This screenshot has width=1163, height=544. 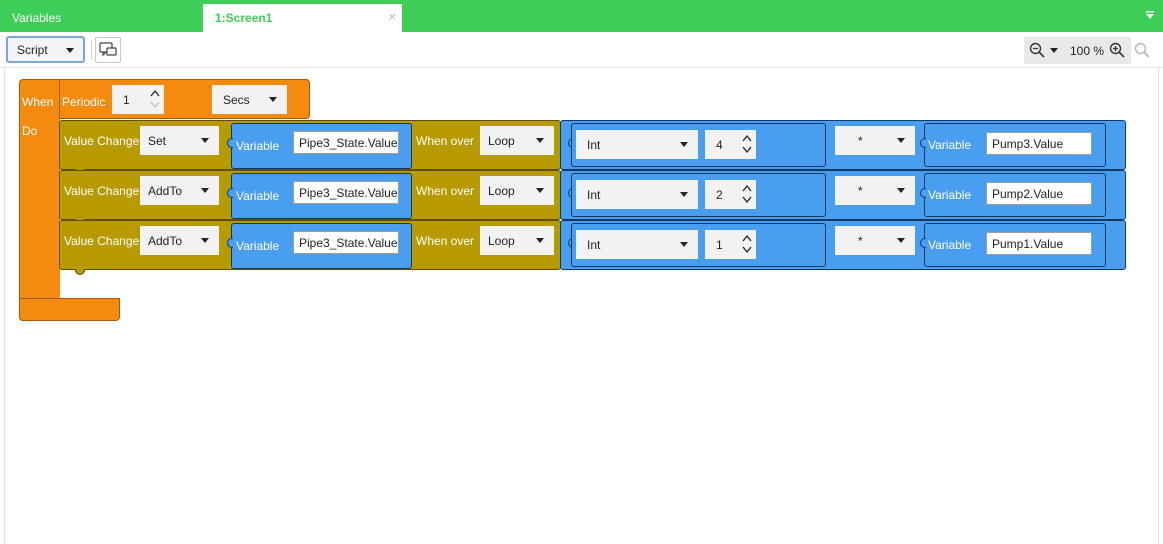 I want to click on comment-button, so click(x=108, y=50).